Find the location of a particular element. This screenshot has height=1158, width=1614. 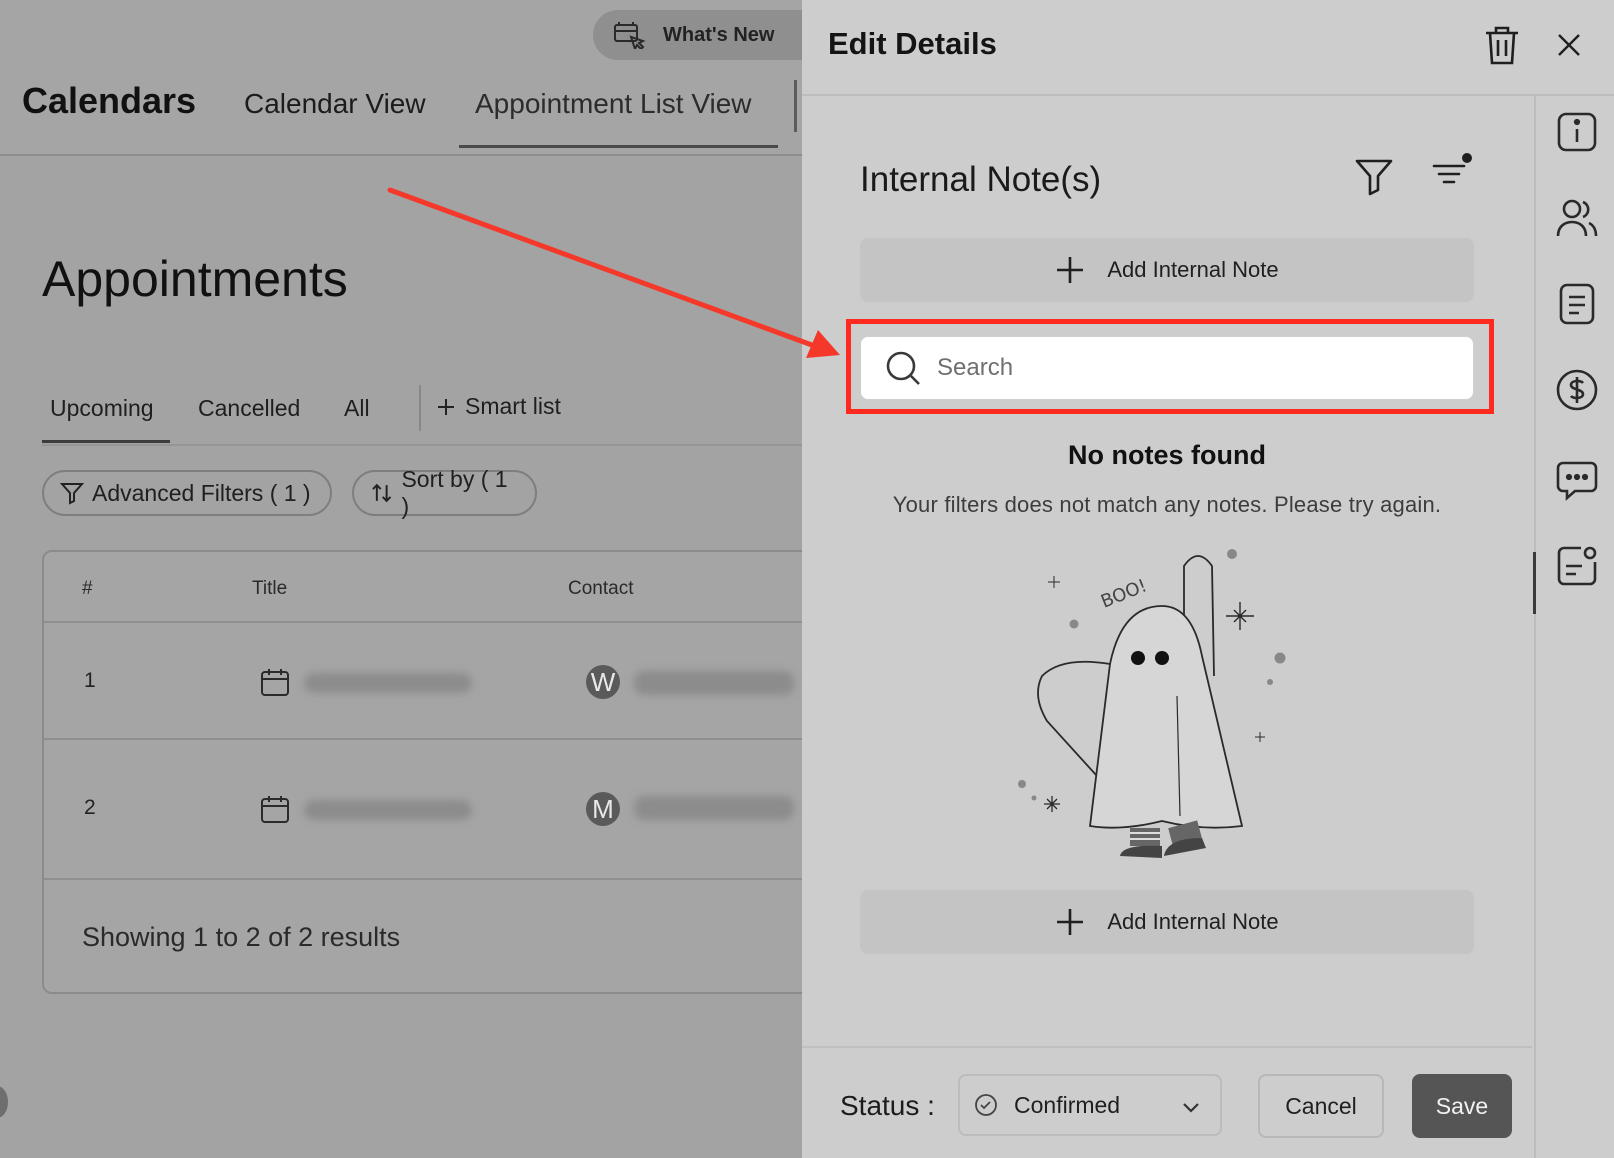

smart-list-label: Smart list is located at coordinates (513, 406).